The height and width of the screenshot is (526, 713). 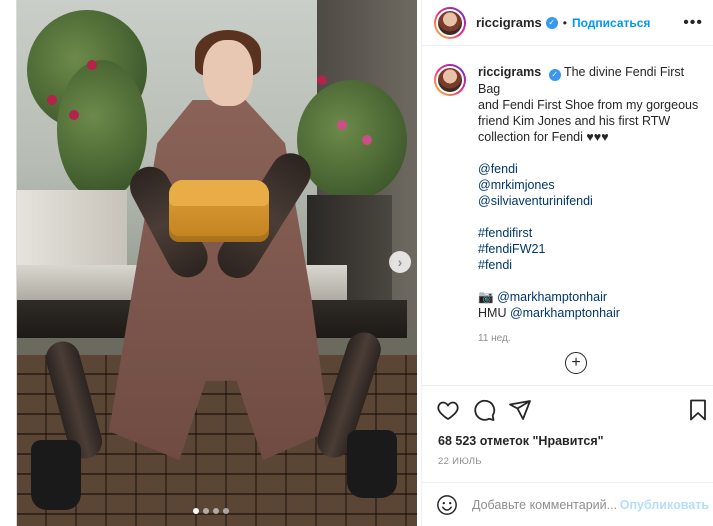 I want to click on load-more-comments-button: +, so click(x=576, y=363).